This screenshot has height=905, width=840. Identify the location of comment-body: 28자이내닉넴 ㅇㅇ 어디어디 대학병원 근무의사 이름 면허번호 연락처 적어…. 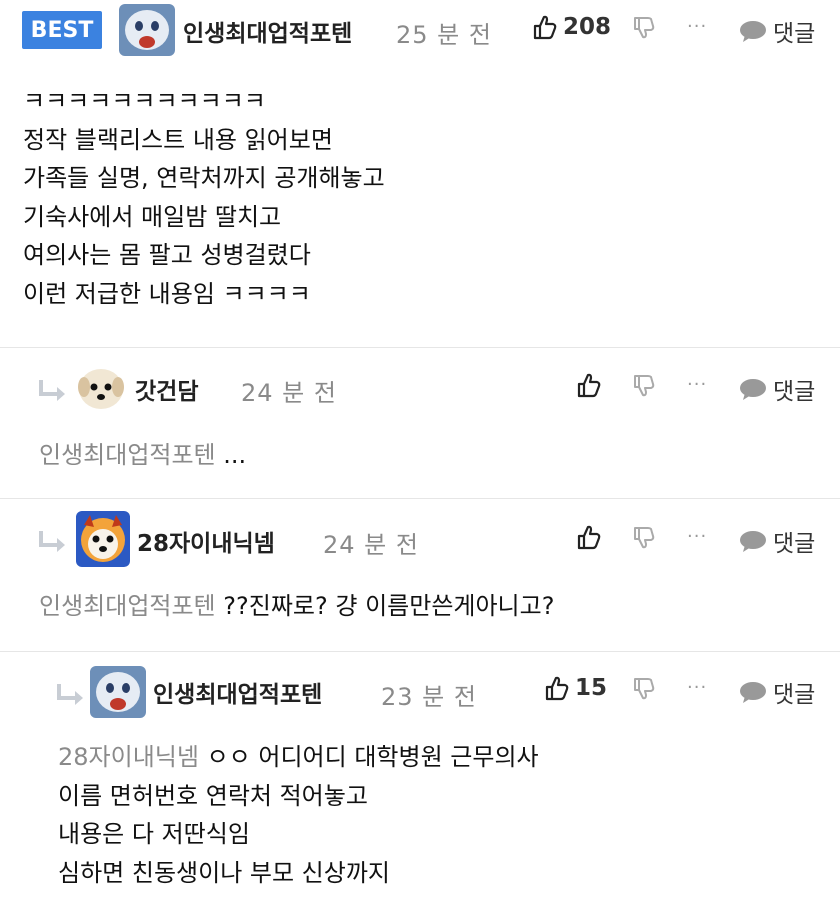
(298, 815).